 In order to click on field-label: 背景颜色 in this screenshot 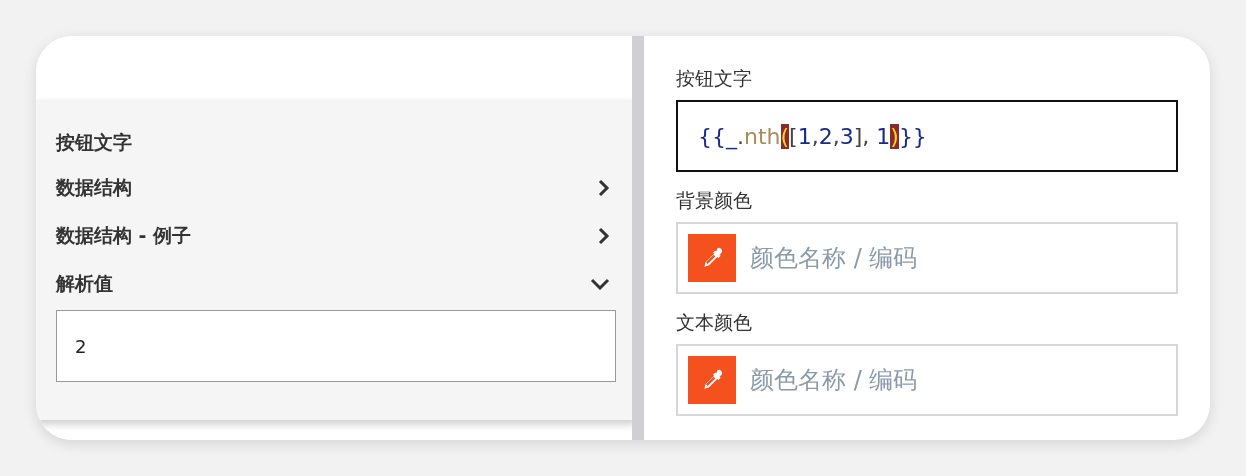, I will do `click(714, 200)`.